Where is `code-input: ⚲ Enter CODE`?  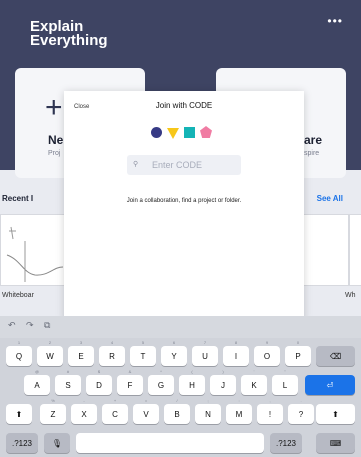
code-input: ⚲ Enter CODE is located at coordinates (184, 165).